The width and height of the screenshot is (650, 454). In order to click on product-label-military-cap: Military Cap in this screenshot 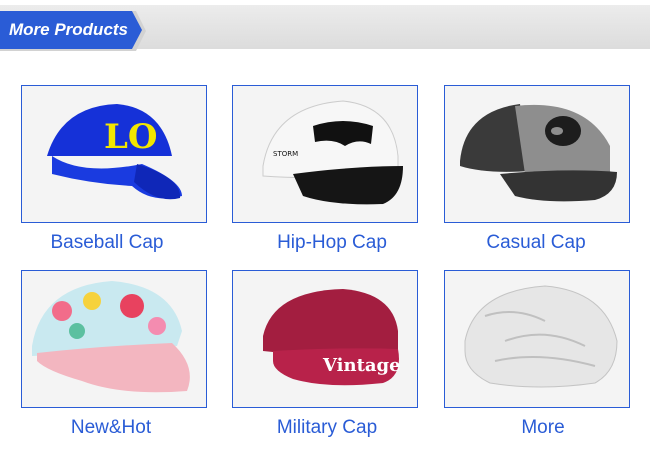, I will do `click(327, 428)`.